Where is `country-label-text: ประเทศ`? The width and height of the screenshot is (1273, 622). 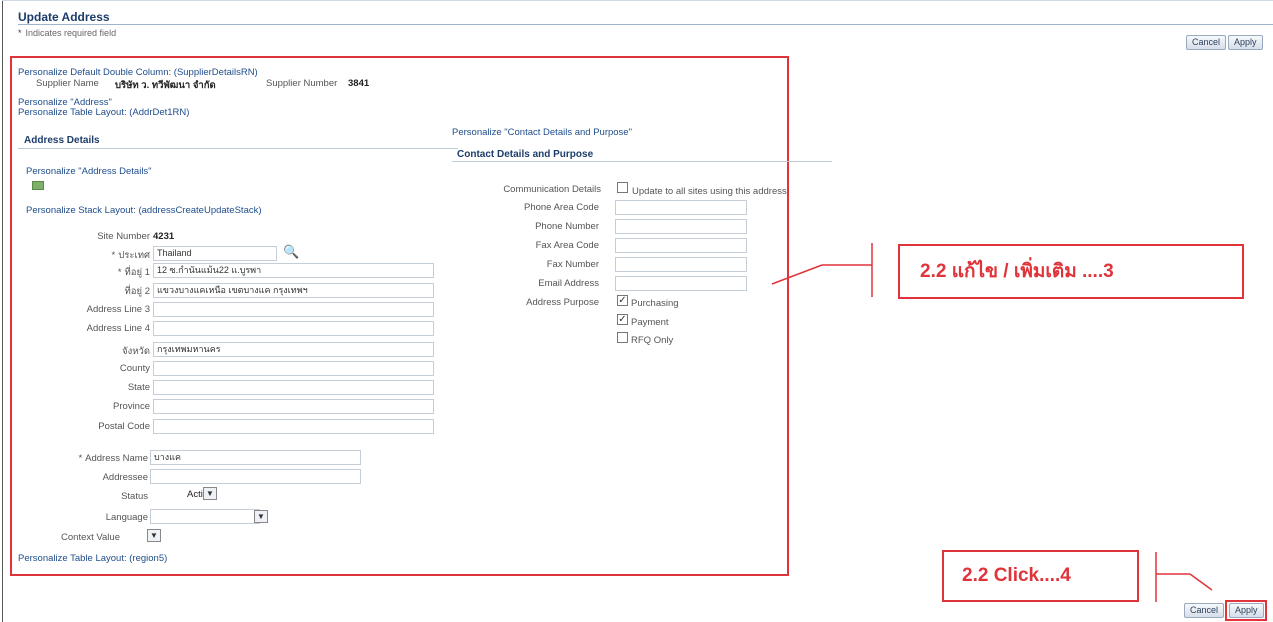
country-label-text: ประเทศ is located at coordinates (134, 255).